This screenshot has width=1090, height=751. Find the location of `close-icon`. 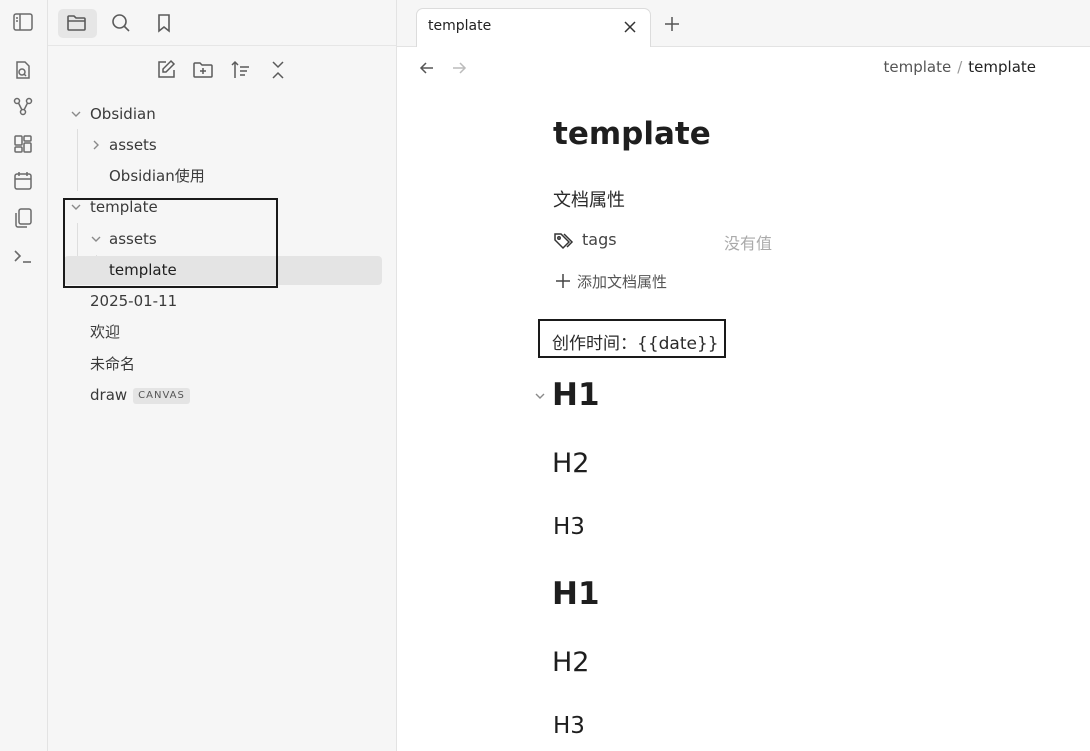

close-icon is located at coordinates (630, 27).